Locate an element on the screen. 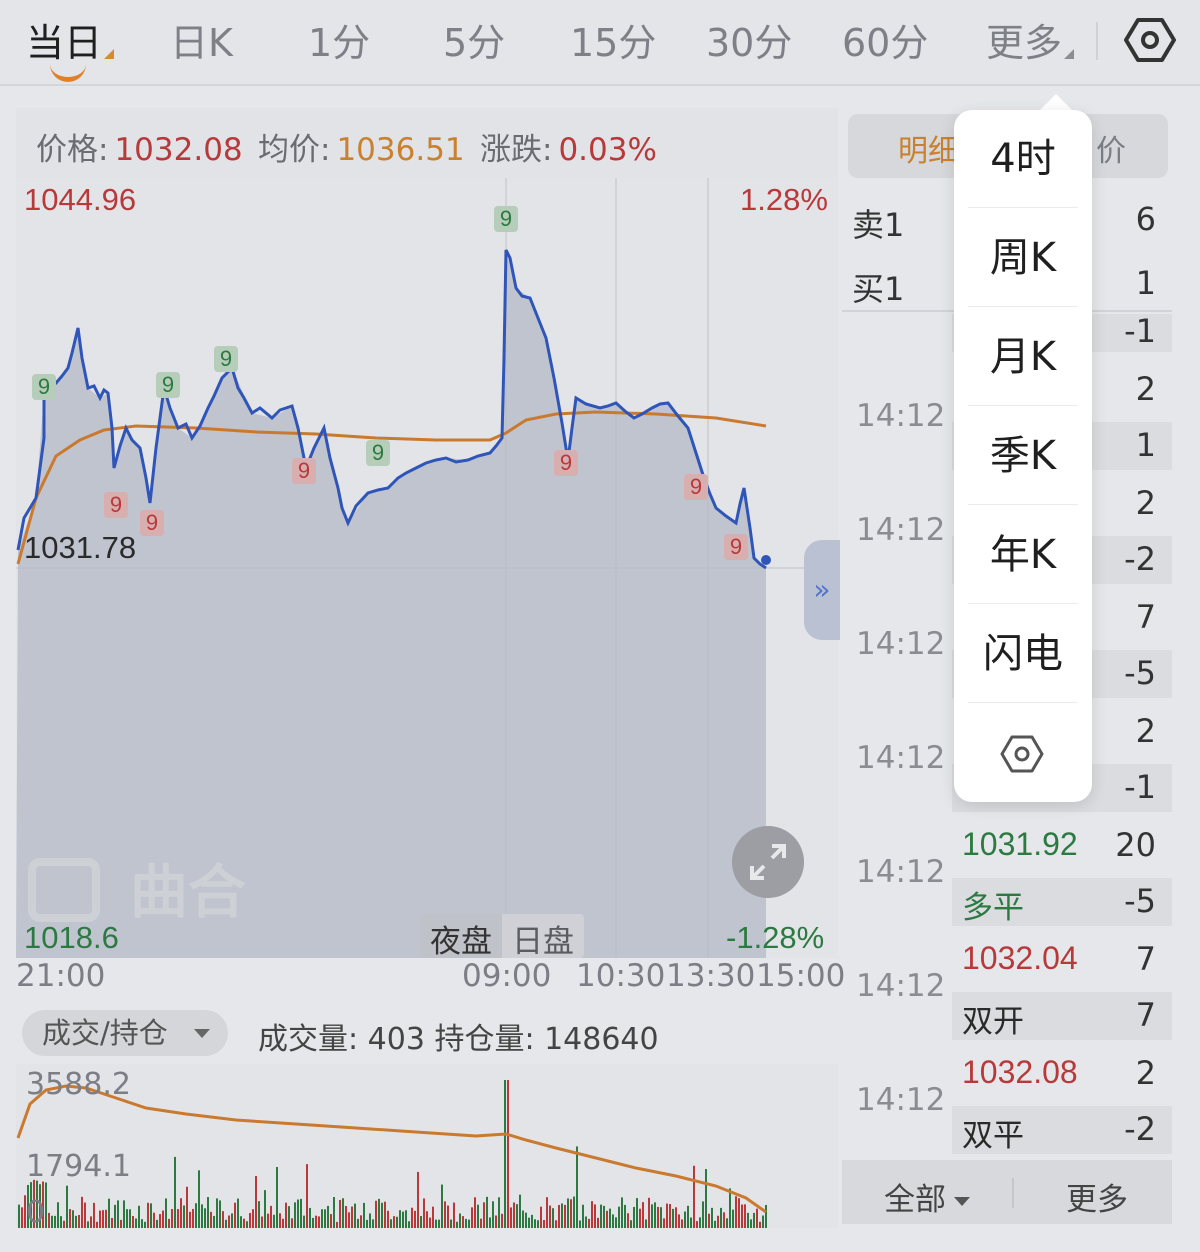 The image size is (1200, 1252). period-settings-icon is located at coordinates (1022, 754).